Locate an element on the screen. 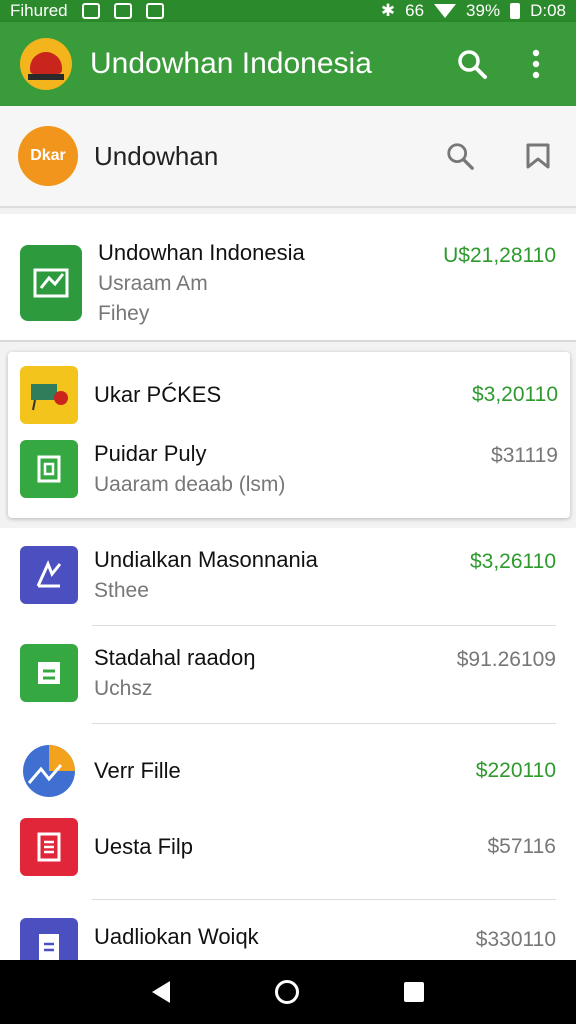  system-nav-bar is located at coordinates (288, 992).